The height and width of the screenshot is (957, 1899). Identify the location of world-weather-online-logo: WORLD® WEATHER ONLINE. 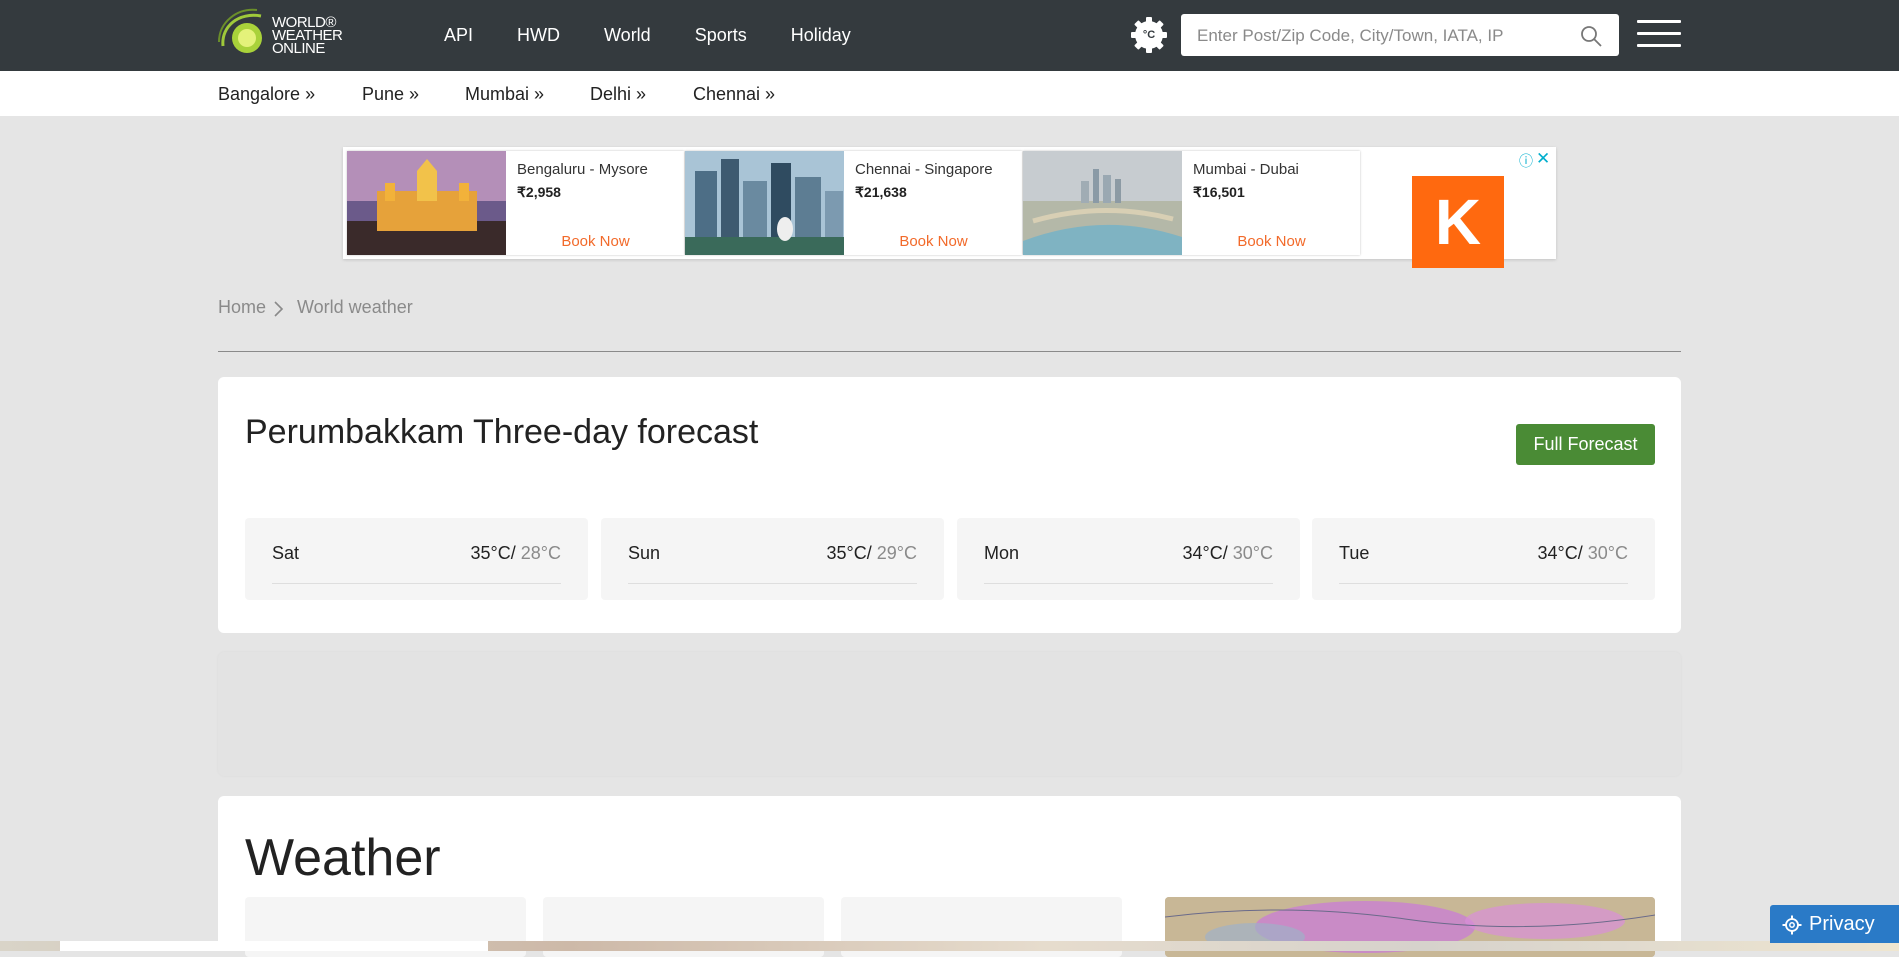
(287, 34).